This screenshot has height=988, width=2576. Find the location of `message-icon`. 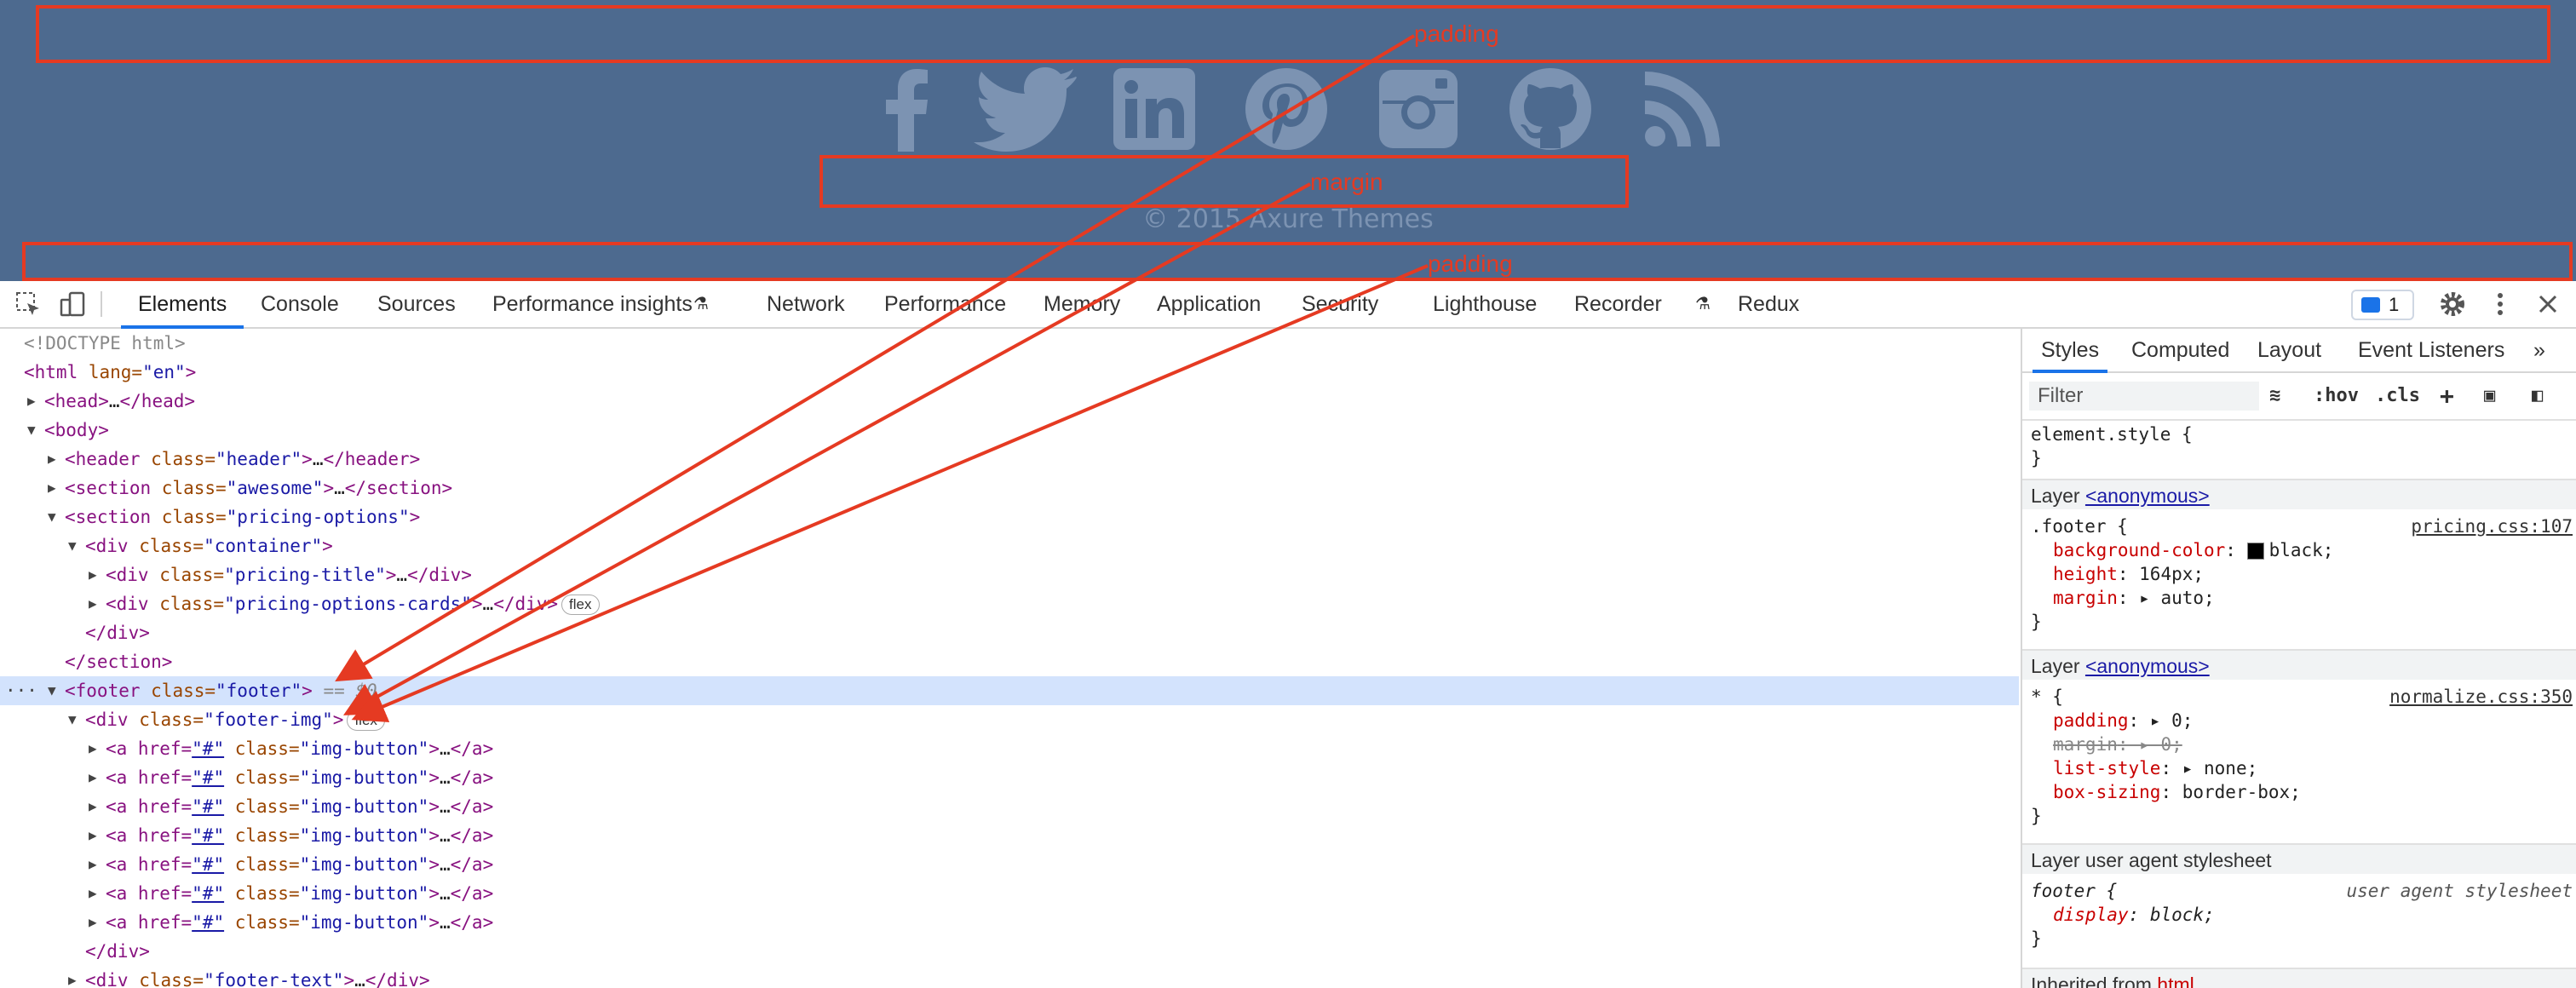

message-icon is located at coordinates (2370, 305).